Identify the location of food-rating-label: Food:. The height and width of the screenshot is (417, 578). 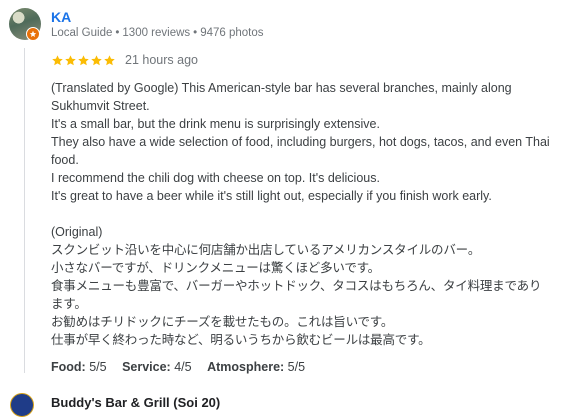
(68, 367).